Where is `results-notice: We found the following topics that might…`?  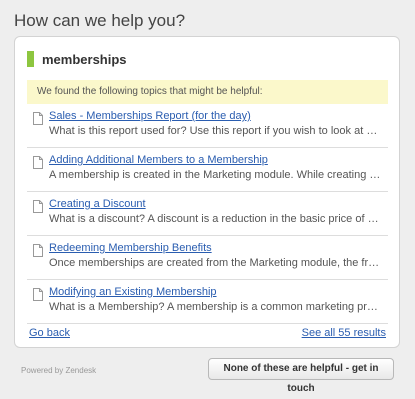
results-notice: We found the following topics that might… is located at coordinates (207, 92).